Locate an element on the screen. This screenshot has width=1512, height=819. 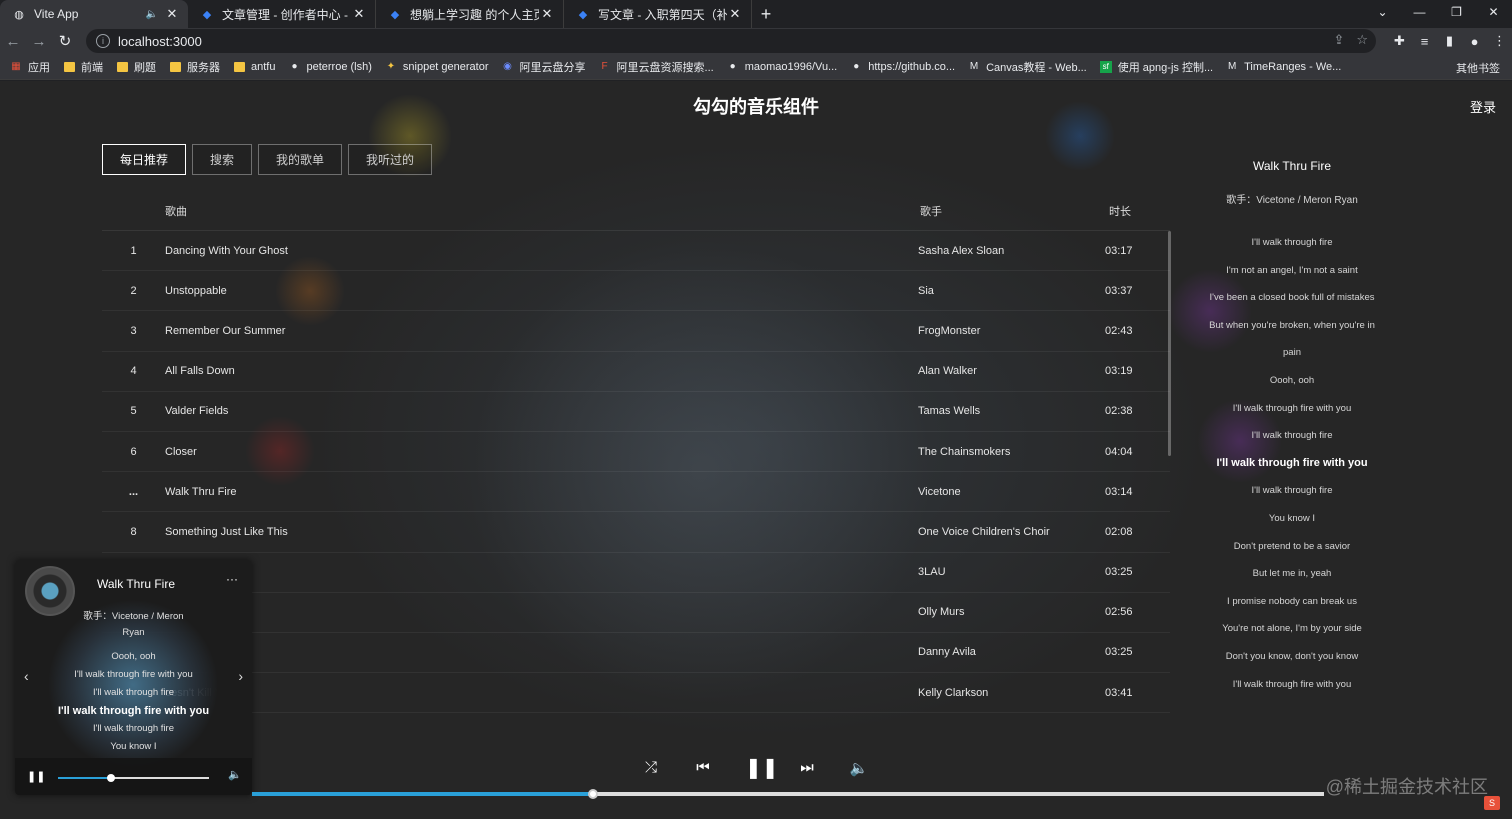
bookmark-leetcode: 刷题 is located at coordinates (136, 67).